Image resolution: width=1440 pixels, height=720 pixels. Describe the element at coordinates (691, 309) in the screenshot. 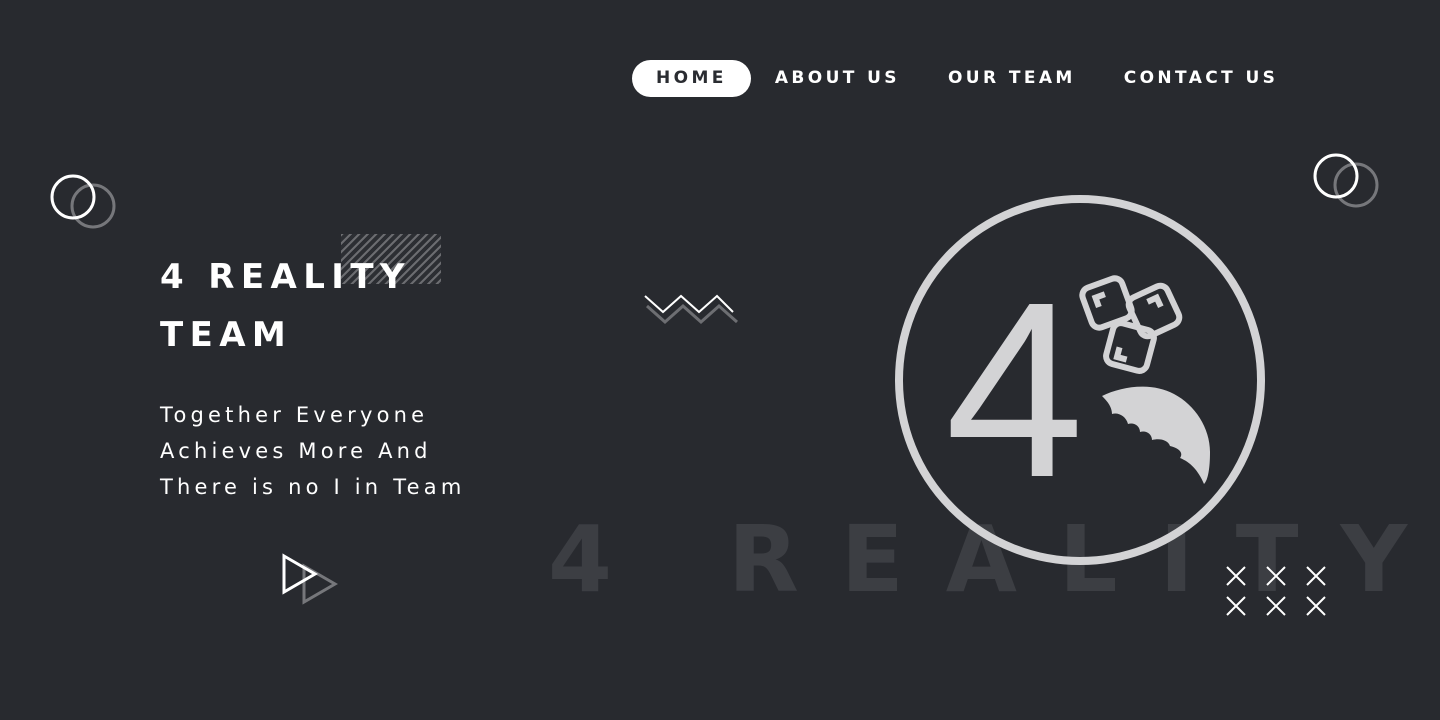

I see `zigzag-icon` at that location.